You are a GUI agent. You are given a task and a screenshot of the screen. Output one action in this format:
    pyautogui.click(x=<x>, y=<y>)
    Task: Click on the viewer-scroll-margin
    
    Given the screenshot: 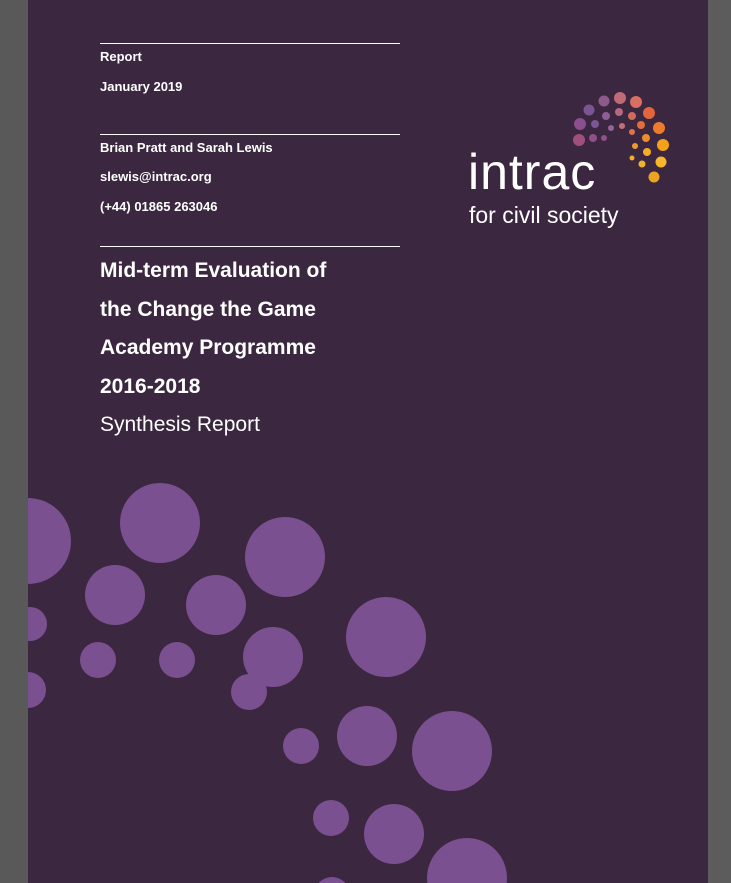 What is the action you would take?
    pyautogui.click(x=719, y=441)
    